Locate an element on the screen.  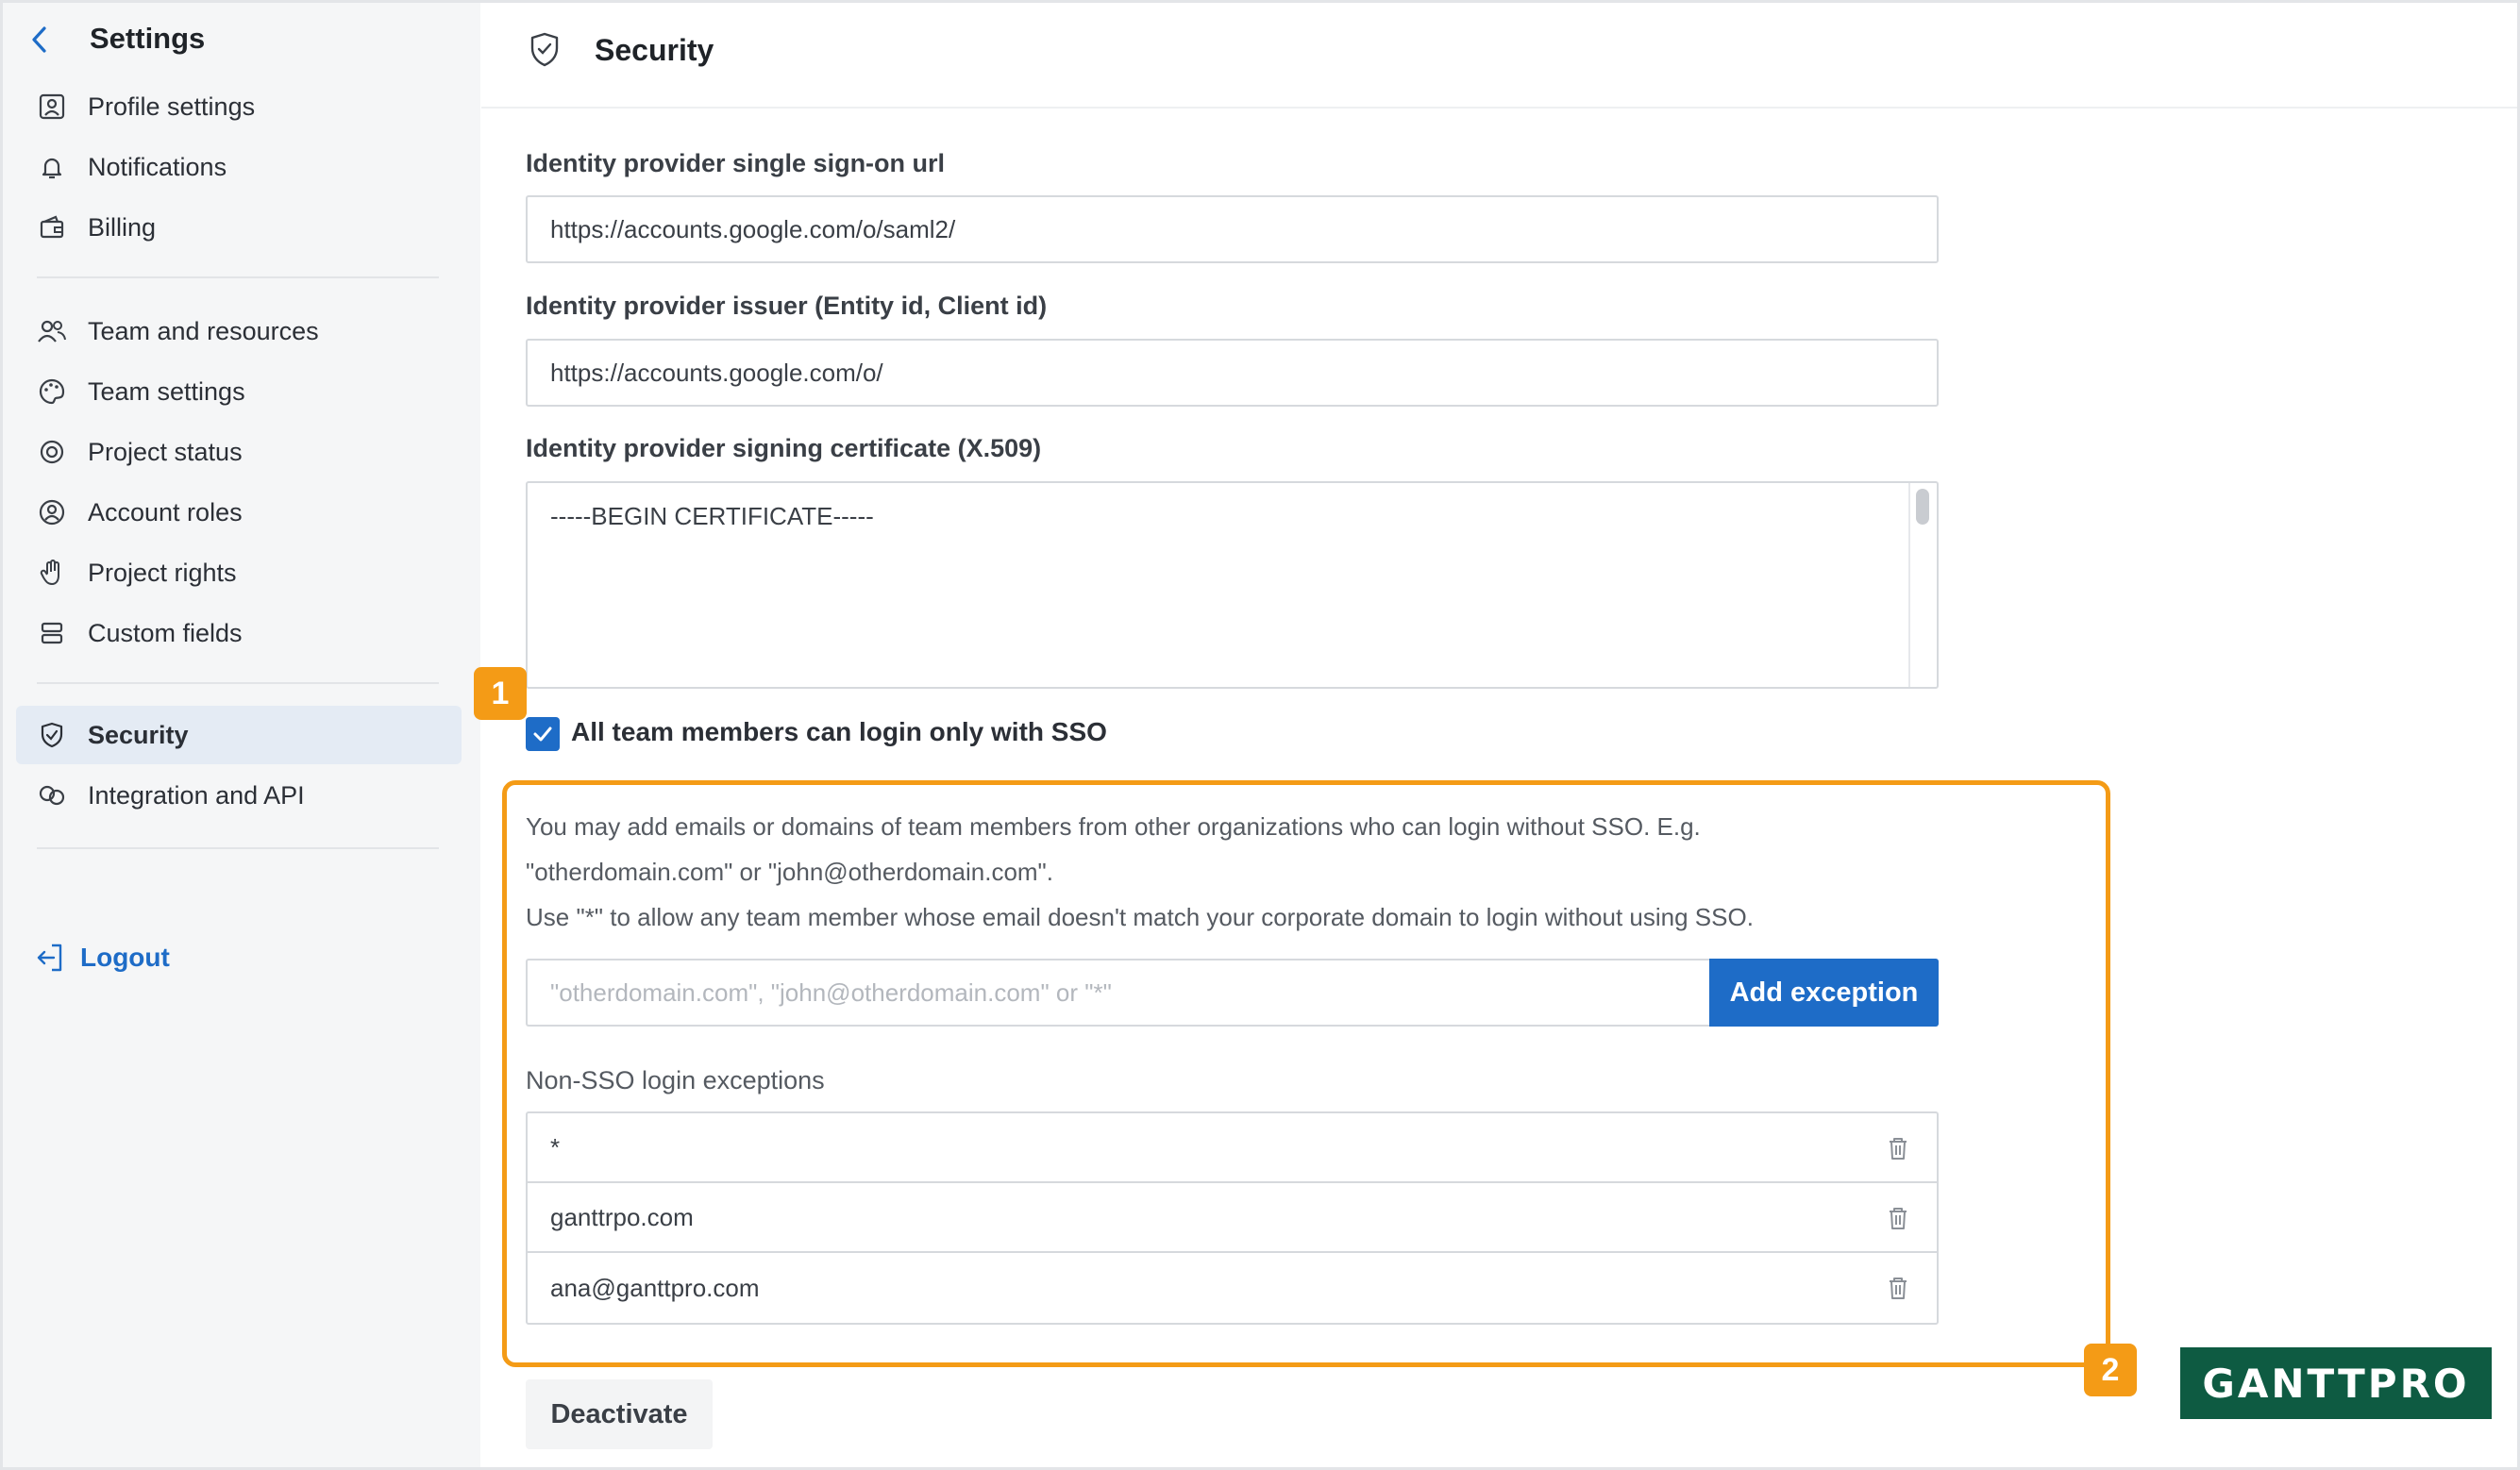
sidebar-item-label: Security is located at coordinates (138, 735).